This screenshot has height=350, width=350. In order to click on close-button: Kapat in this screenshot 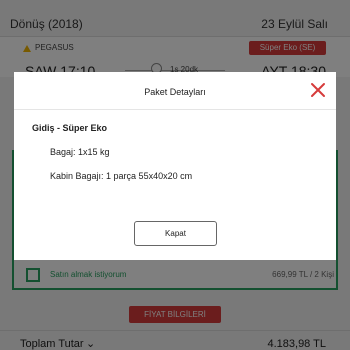, I will do `click(175, 233)`.